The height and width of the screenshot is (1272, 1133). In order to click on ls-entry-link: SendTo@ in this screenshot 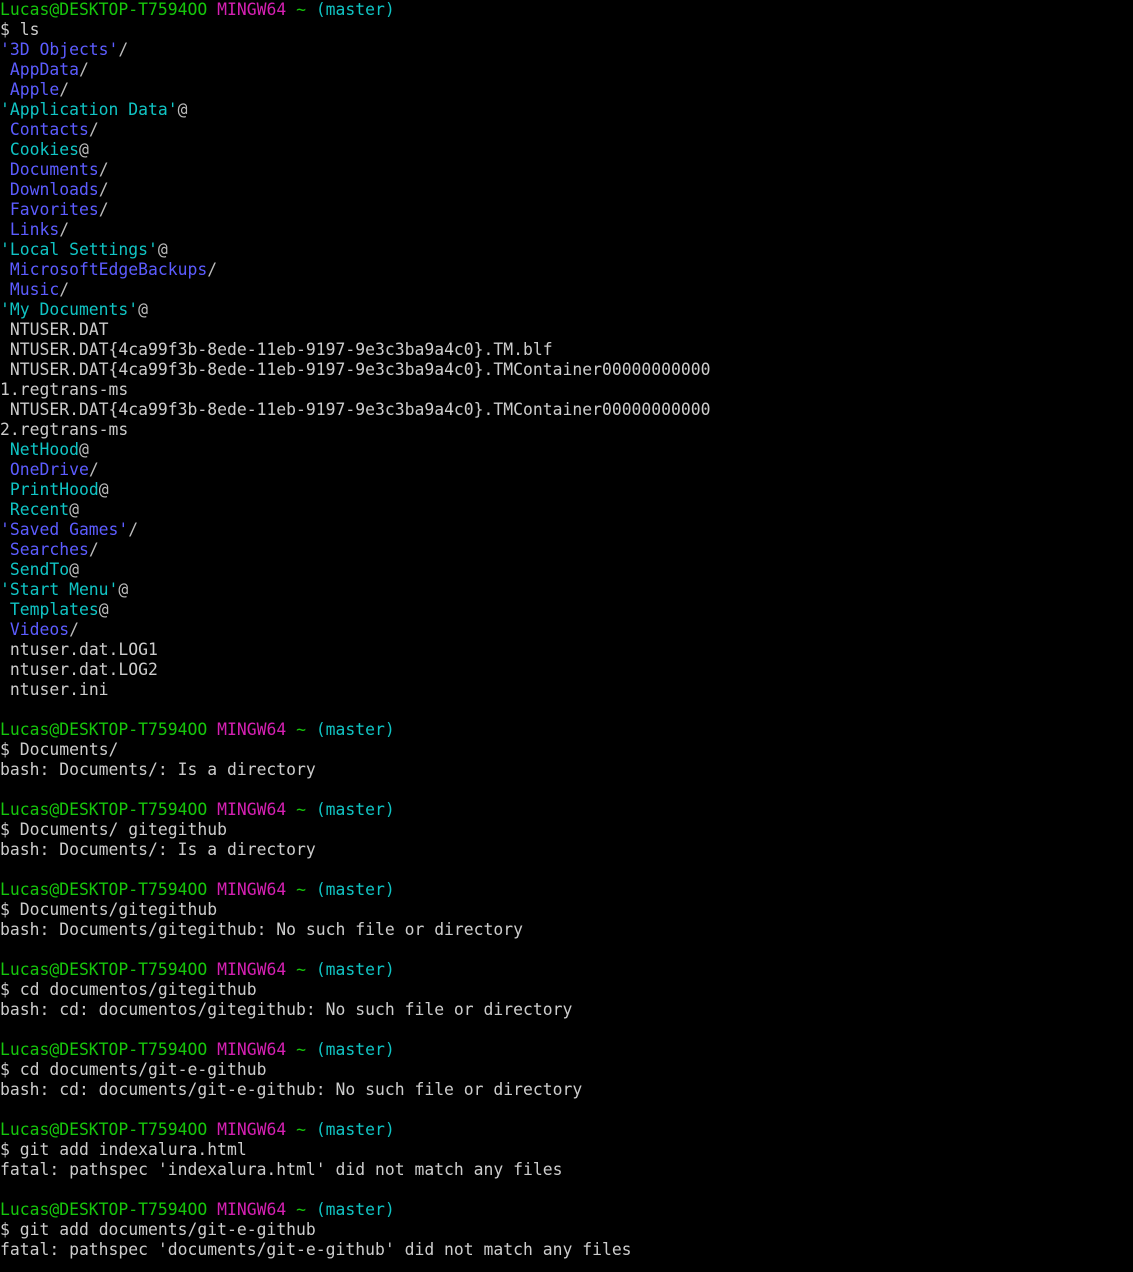, I will do `click(566, 570)`.